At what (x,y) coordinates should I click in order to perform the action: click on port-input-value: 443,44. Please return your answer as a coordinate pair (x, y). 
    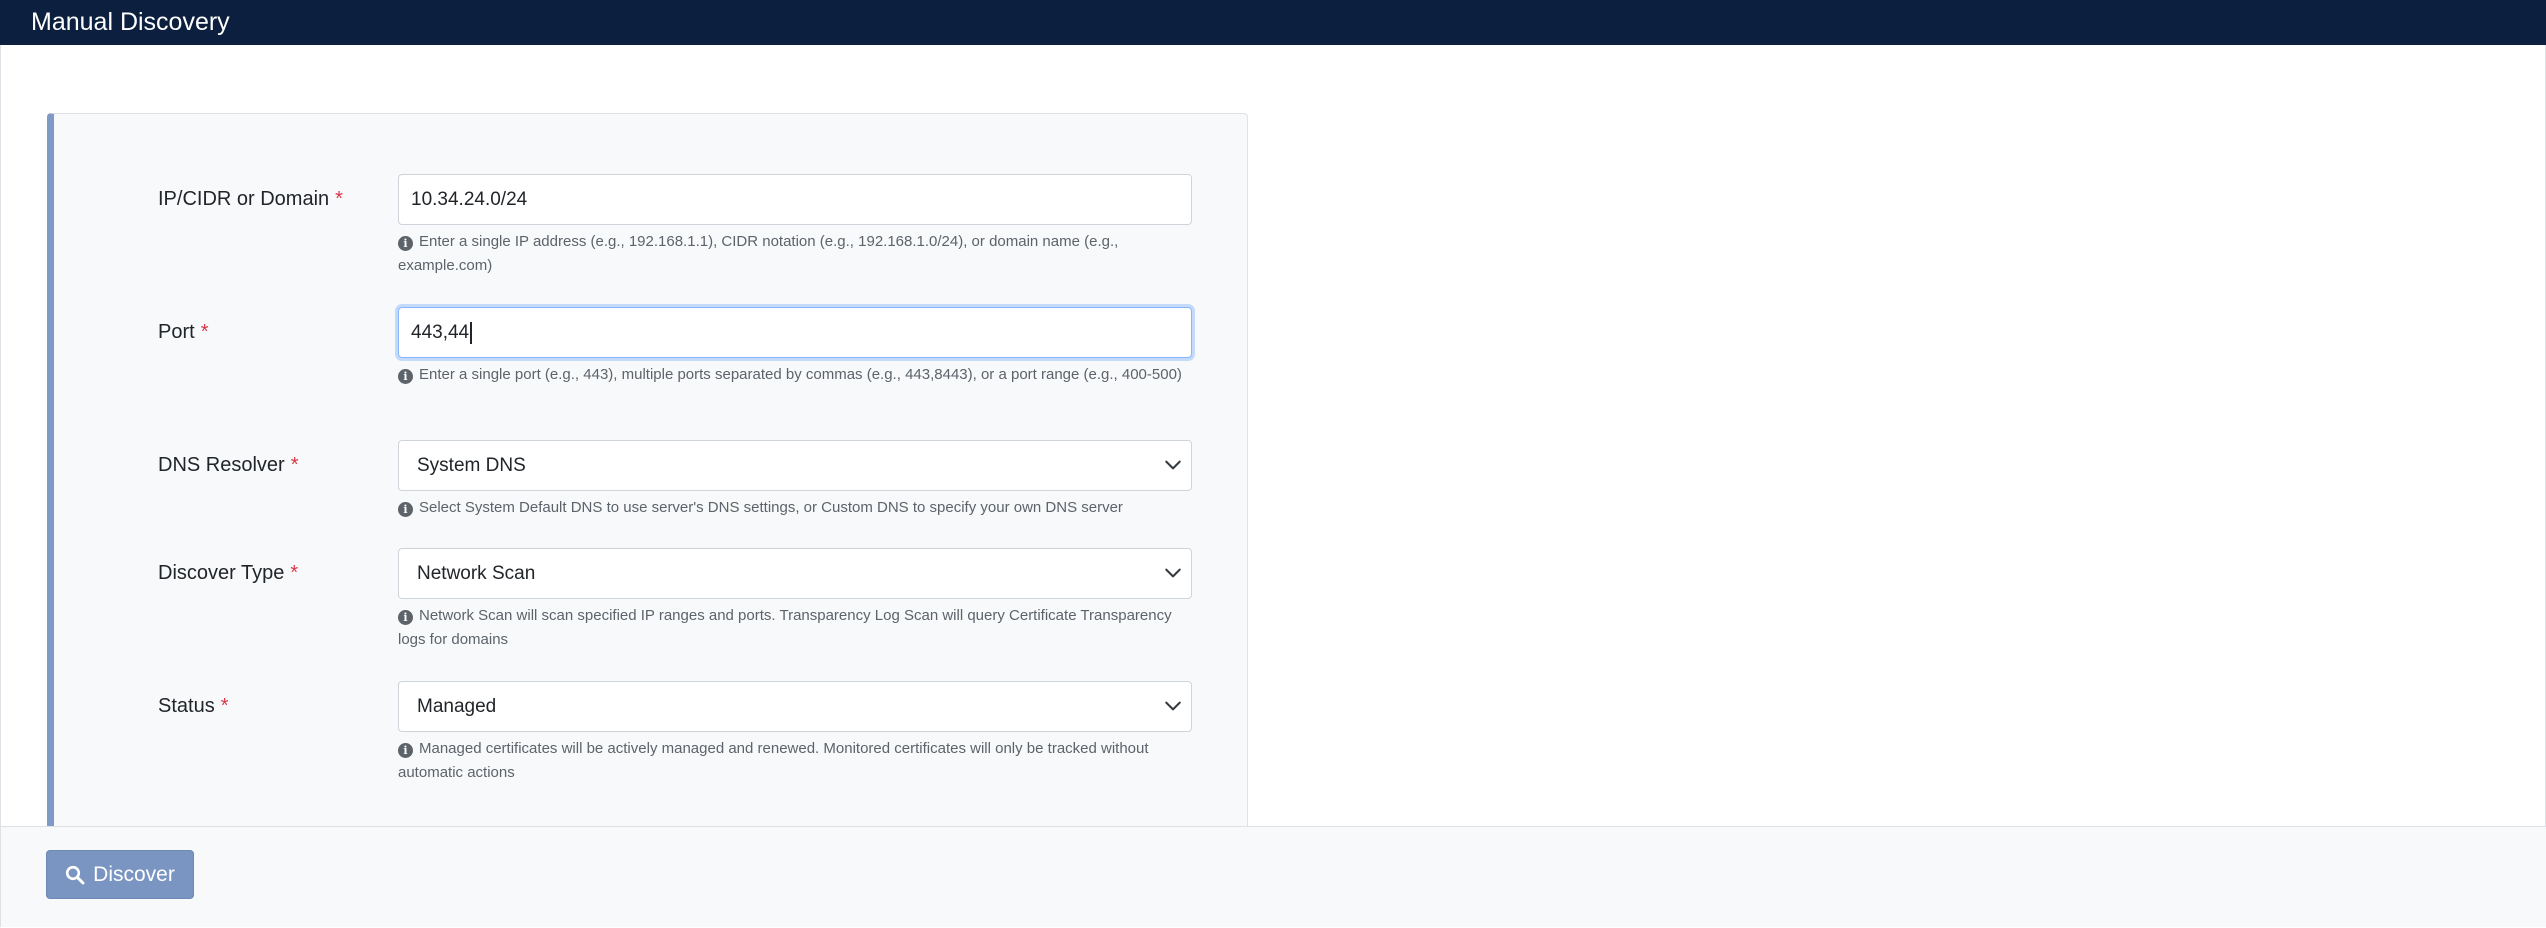
    Looking at the image, I should click on (440, 332).